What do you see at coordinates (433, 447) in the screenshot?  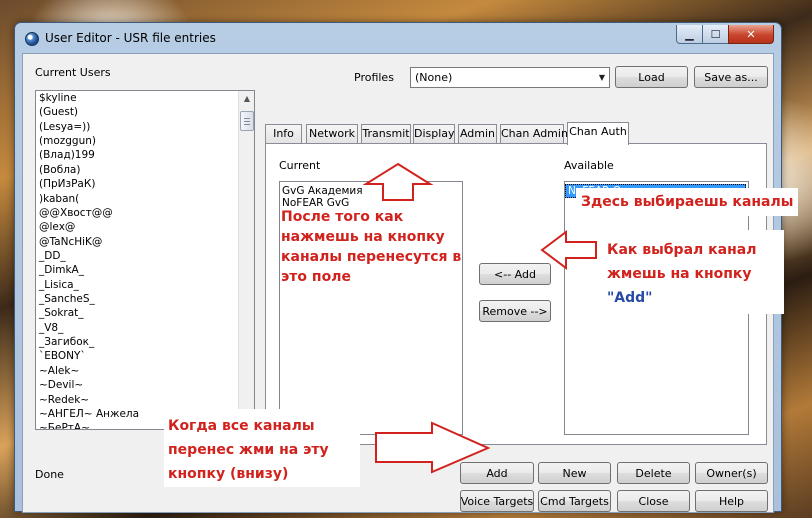 I see `right-arrow-icon` at bounding box center [433, 447].